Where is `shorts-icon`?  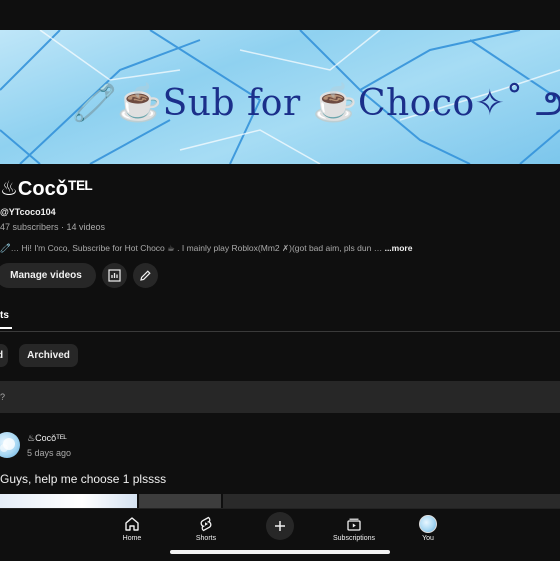
shorts-icon is located at coordinates (206, 524).